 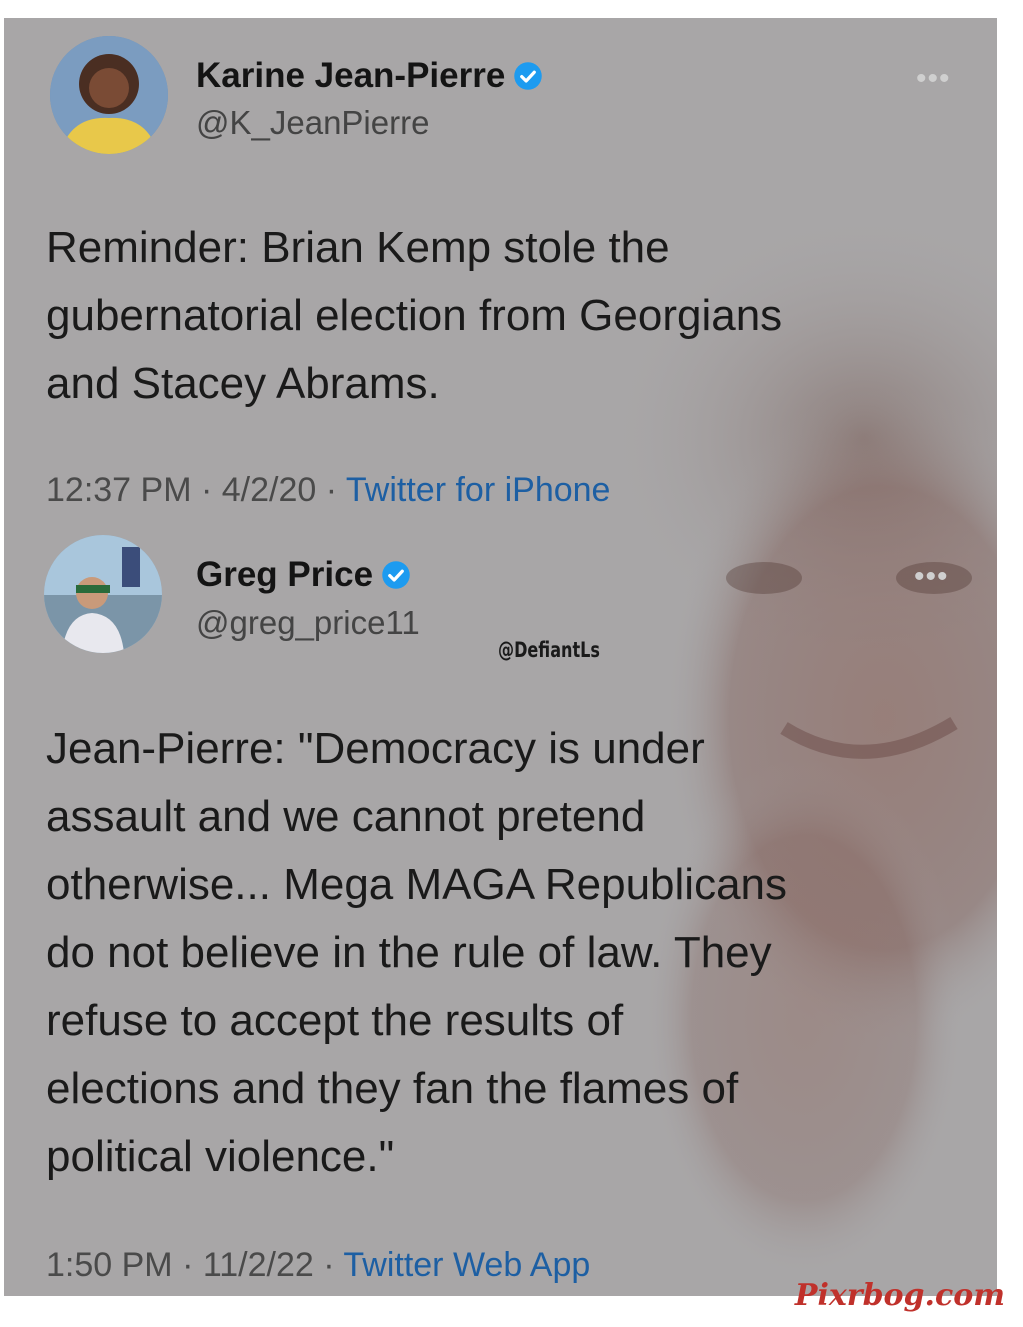 What do you see at coordinates (549, 650) in the screenshot?
I see `watermark-handle: @DefiantLs` at bounding box center [549, 650].